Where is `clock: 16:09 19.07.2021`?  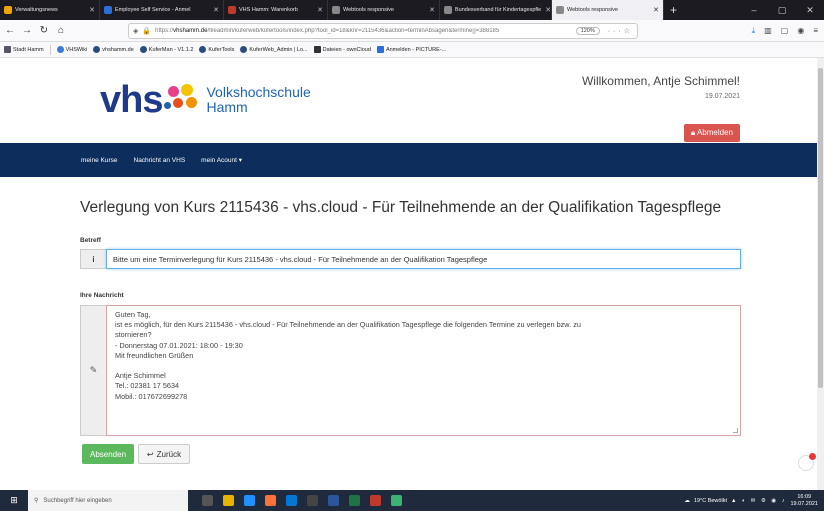 clock: 16:09 19.07.2021 is located at coordinates (804, 500).